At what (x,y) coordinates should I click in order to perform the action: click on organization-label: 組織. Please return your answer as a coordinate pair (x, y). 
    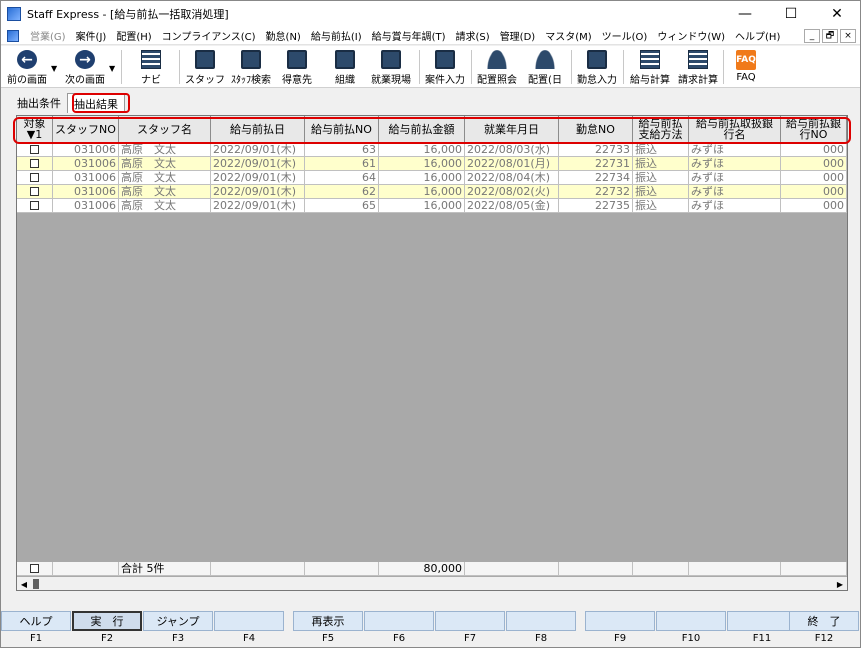
    Looking at the image, I should click on (345, 80).